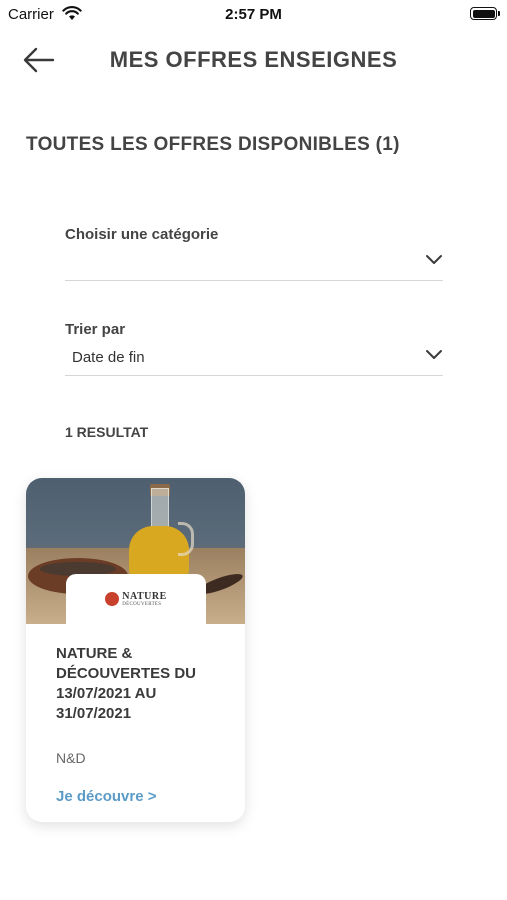  What do you see at coordinates (142, 604) in the screenshot?
I see `logo-line-2: DÉCOUVERTES` at bounding box center [142, 604].